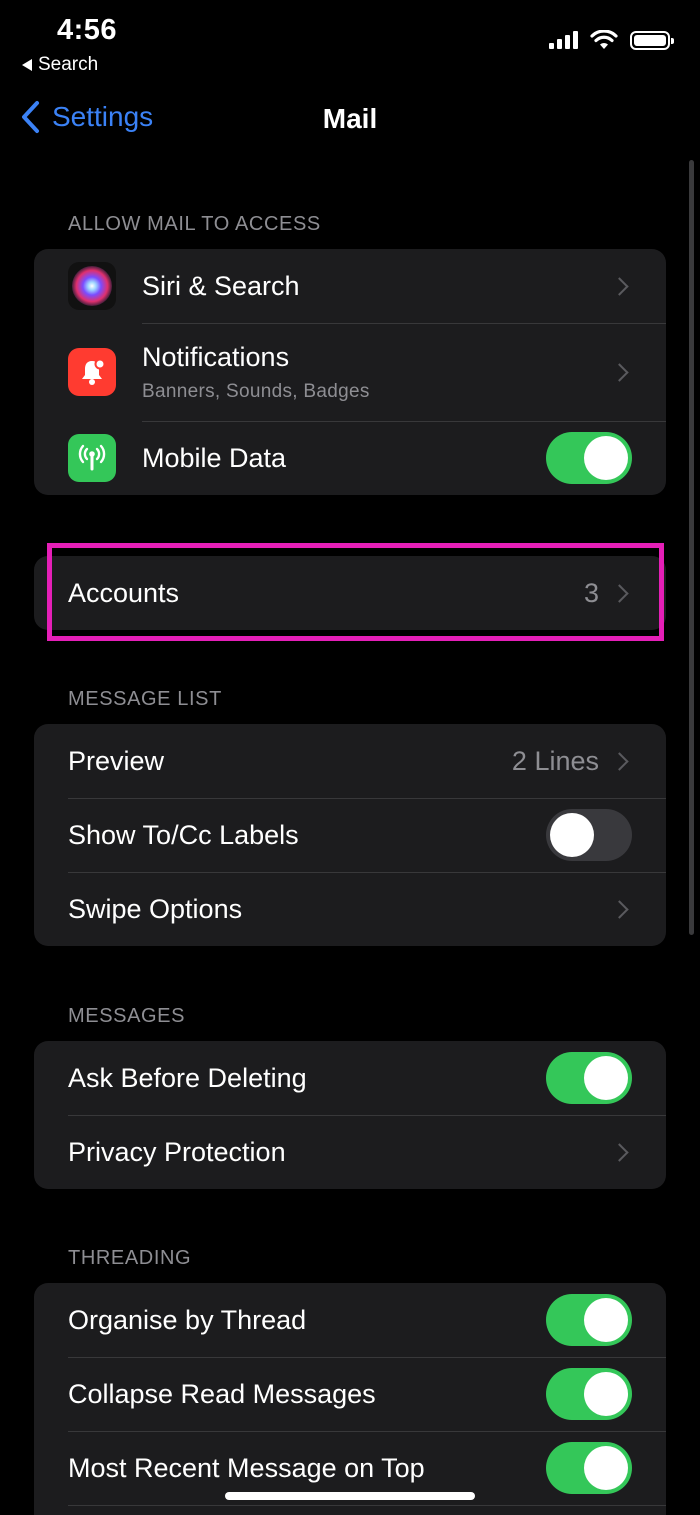 The image size is (700, 1515). Describe the element at coordinates (691, 547) in the screenshot. I see `scrollbar` at that location.